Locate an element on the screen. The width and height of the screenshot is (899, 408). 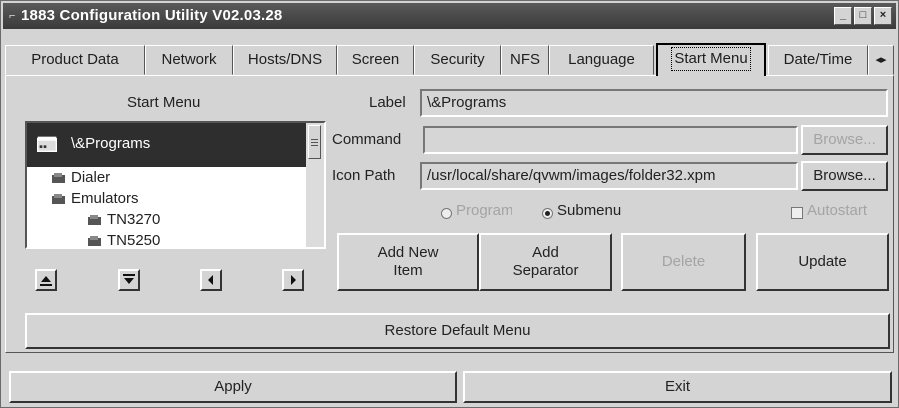
move-down-button is located at coordinates (129, 280).